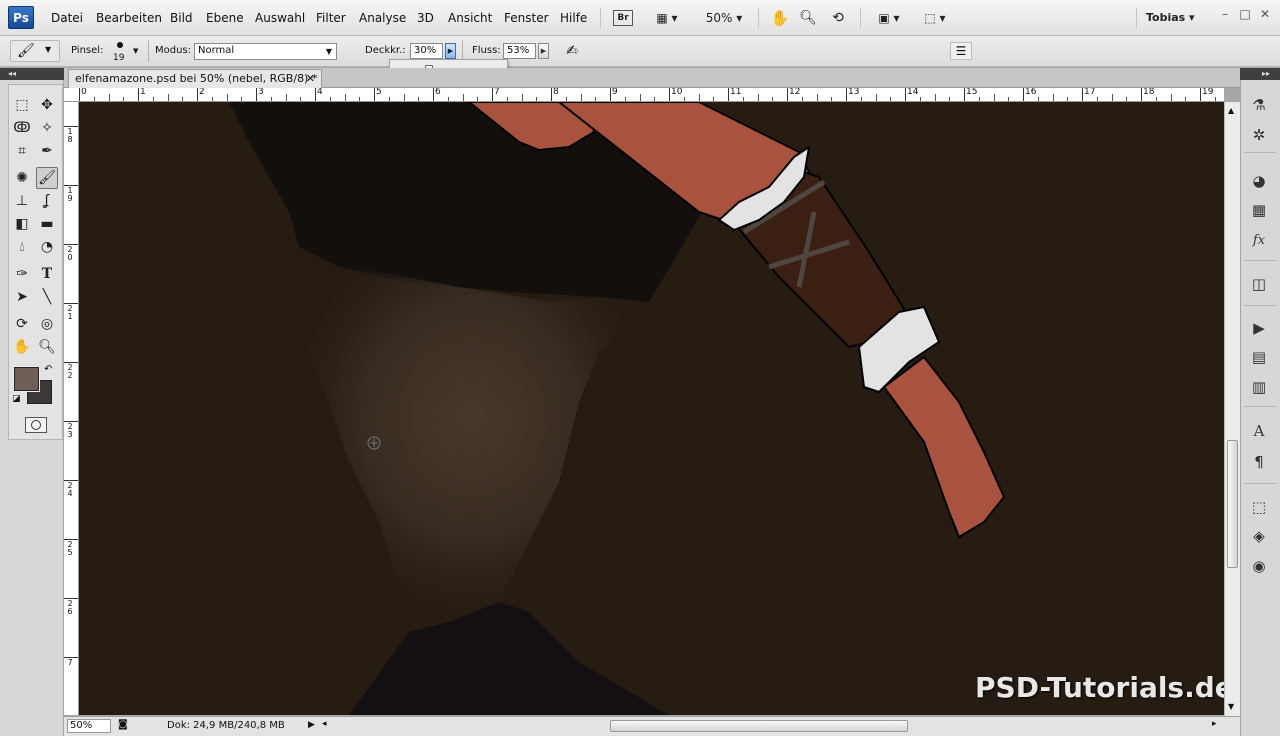 Image resolution: width=1280 pixels, height=736 pixels. What do you see at coordinates (71, 408) in the screenshot?
I see `vertical-ruler: 1819202122232425267` at bounding box center [71, 408].